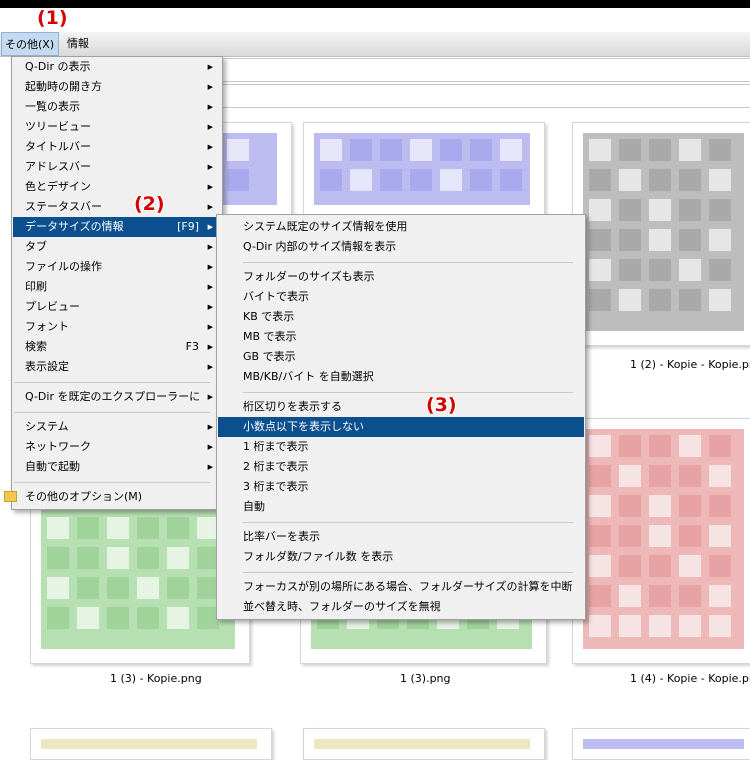 The height and width of the screenshot is (760, 750). Describe the element at coordinates (485, 70) in the screenshot. I see `address-bar` at that location.